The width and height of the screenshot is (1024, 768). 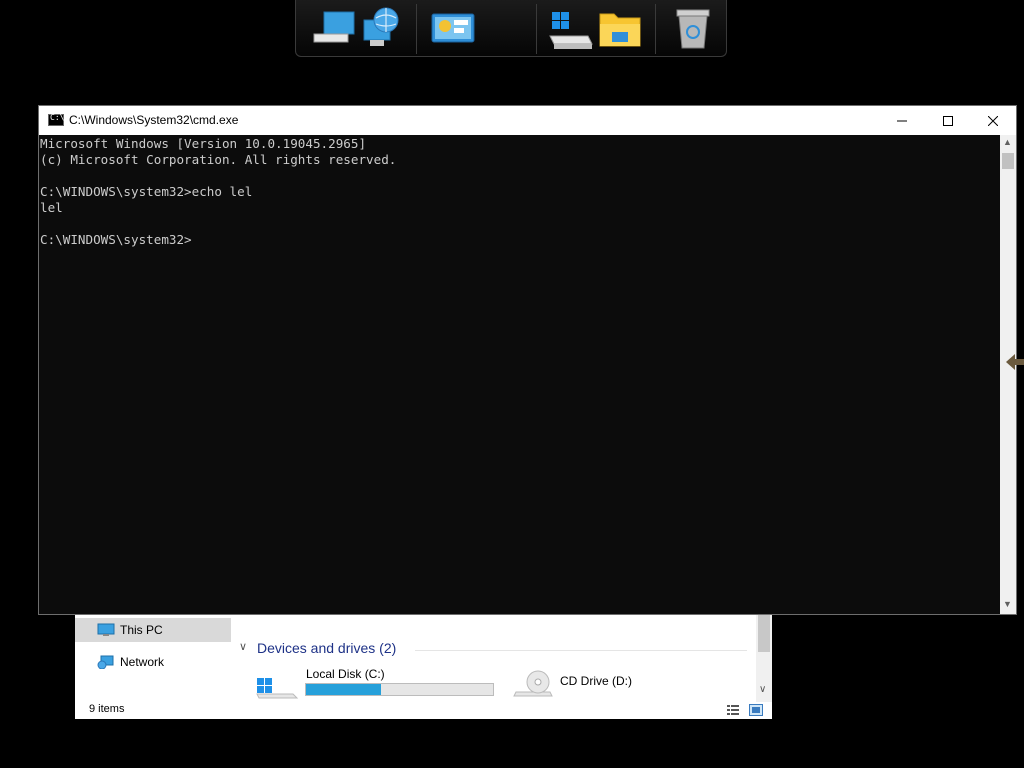 I want to click on navigation-pane: This PC Network, so click(x=153, y=657).